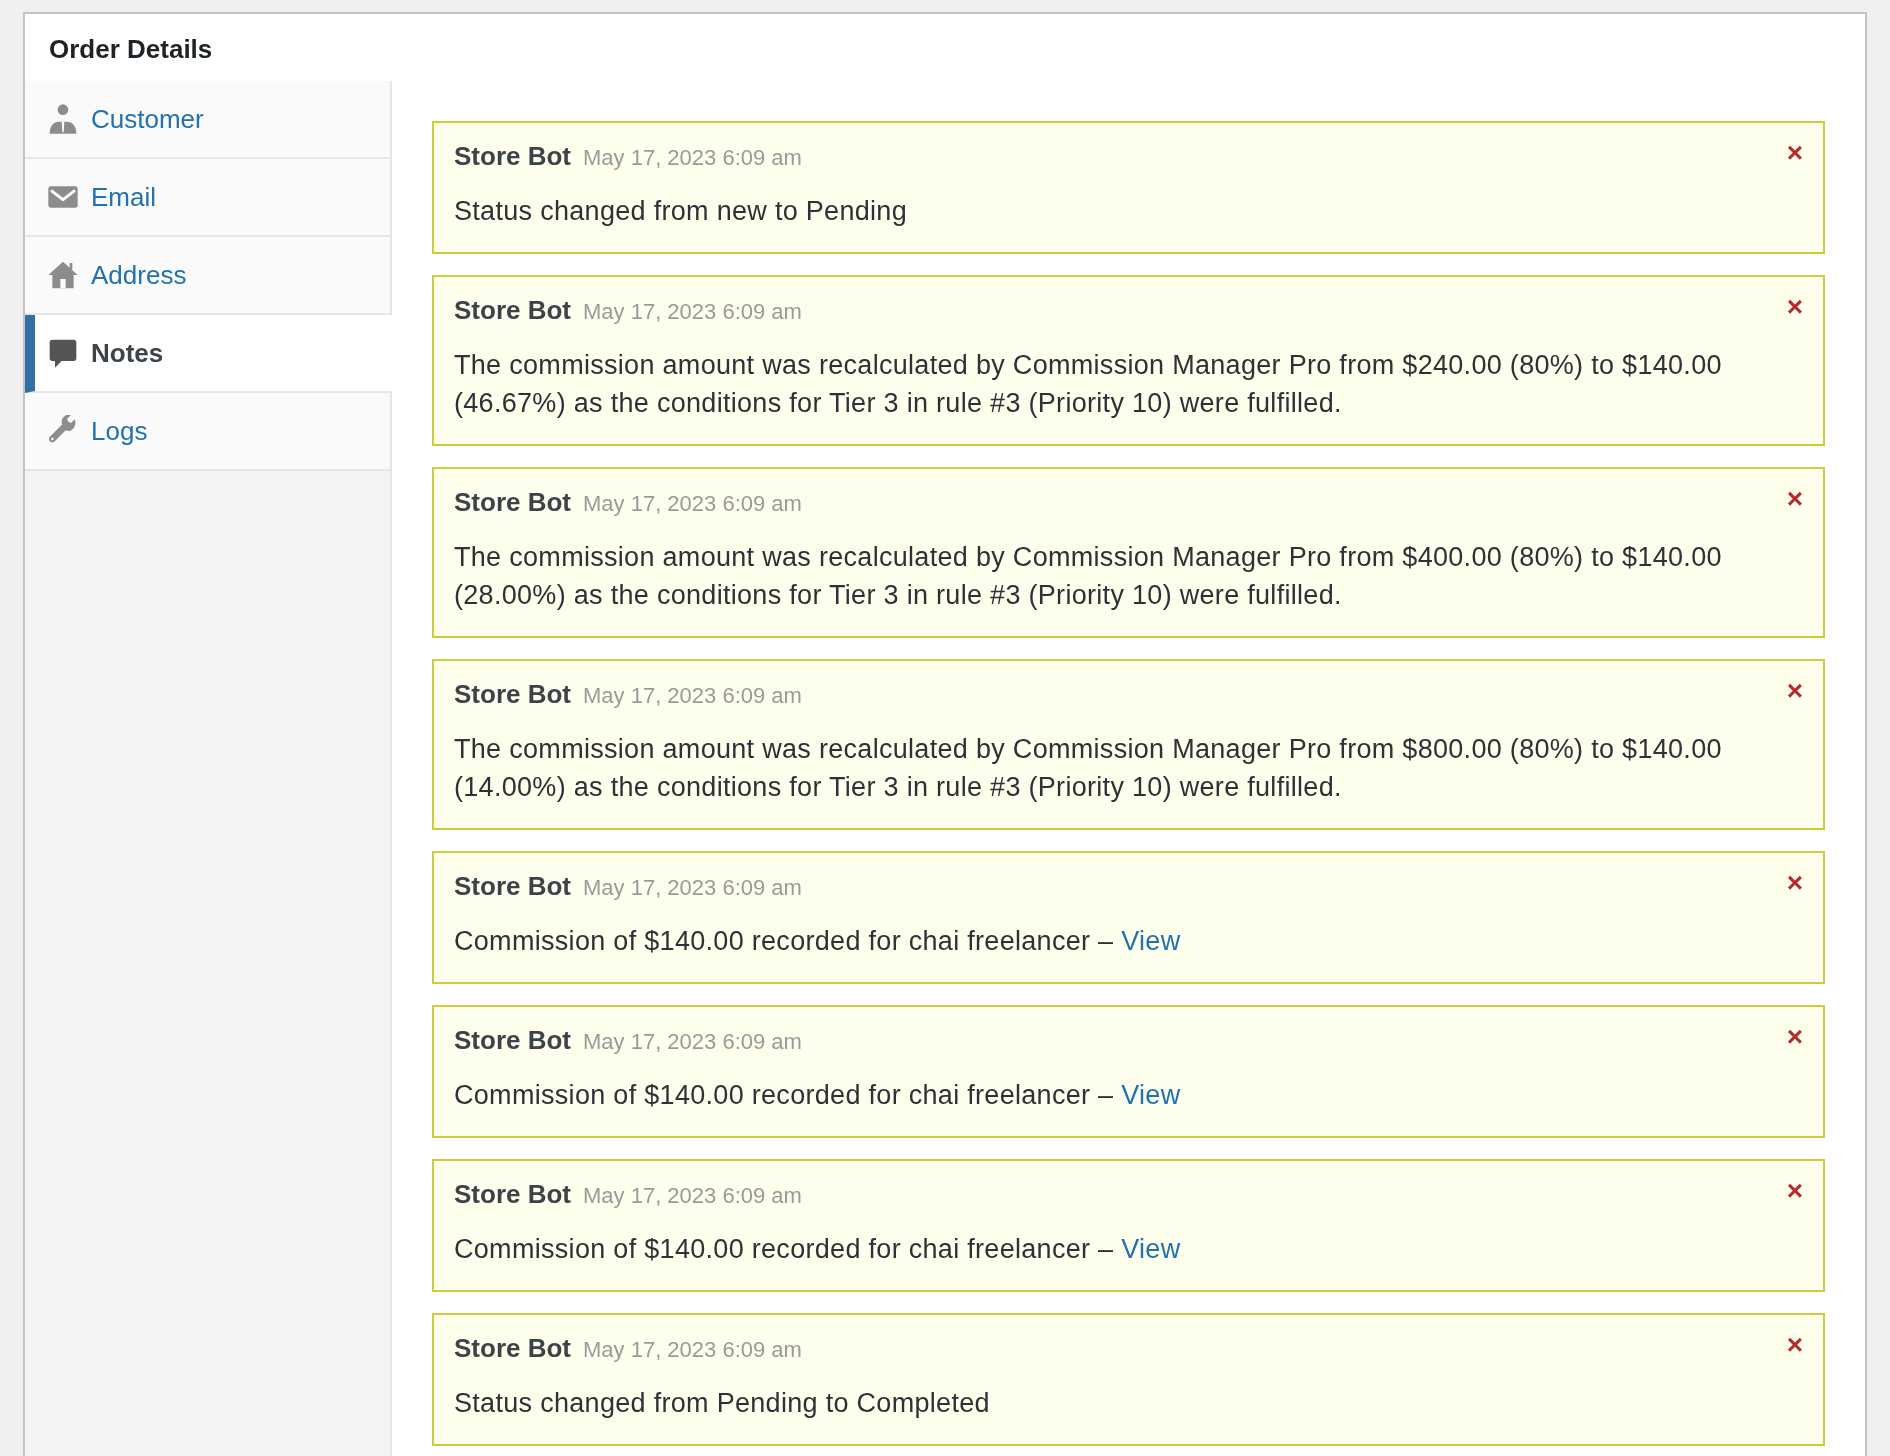 Image resolution: width=1890 pixels, height=1456 pixels. What do you see at coordinates (207, 198) in the screenshot?
I see `sidebar-tab: Email` at bounding box center [207, 198].